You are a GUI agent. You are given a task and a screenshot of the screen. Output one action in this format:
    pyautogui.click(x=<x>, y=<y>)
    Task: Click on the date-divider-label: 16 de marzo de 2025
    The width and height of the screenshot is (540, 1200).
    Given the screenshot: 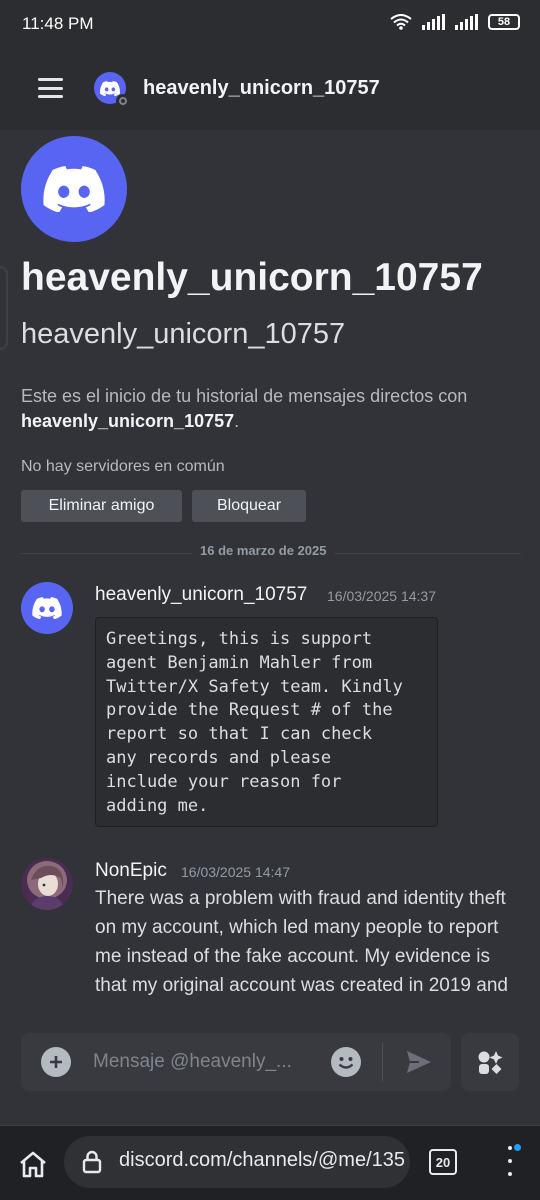 What is the action you would take?
    pyautogui.click(x=263, y=550)
    